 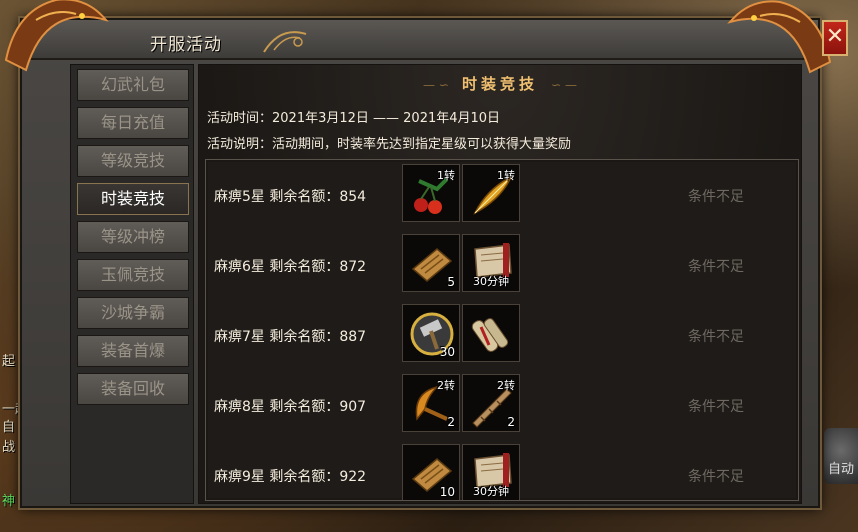 I want to click on heading-right-ornament-icon: ∽ —, so click(x=564, y=85).